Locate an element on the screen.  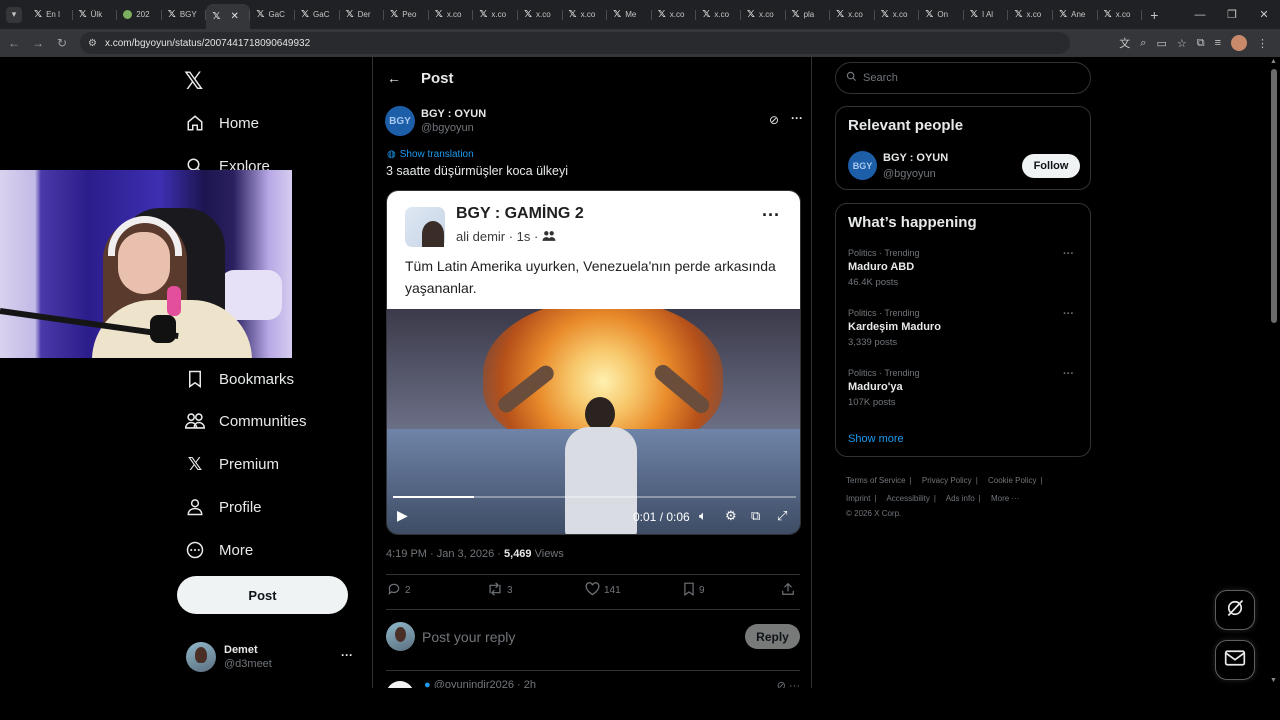
search-input is located at coordinates (963, 78).